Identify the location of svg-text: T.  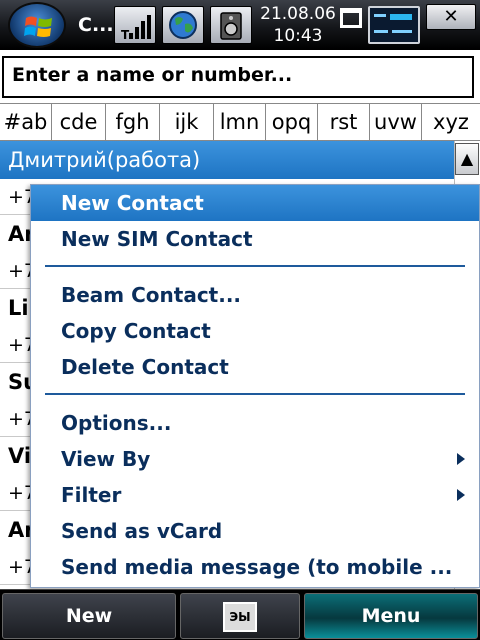
(125, 35).